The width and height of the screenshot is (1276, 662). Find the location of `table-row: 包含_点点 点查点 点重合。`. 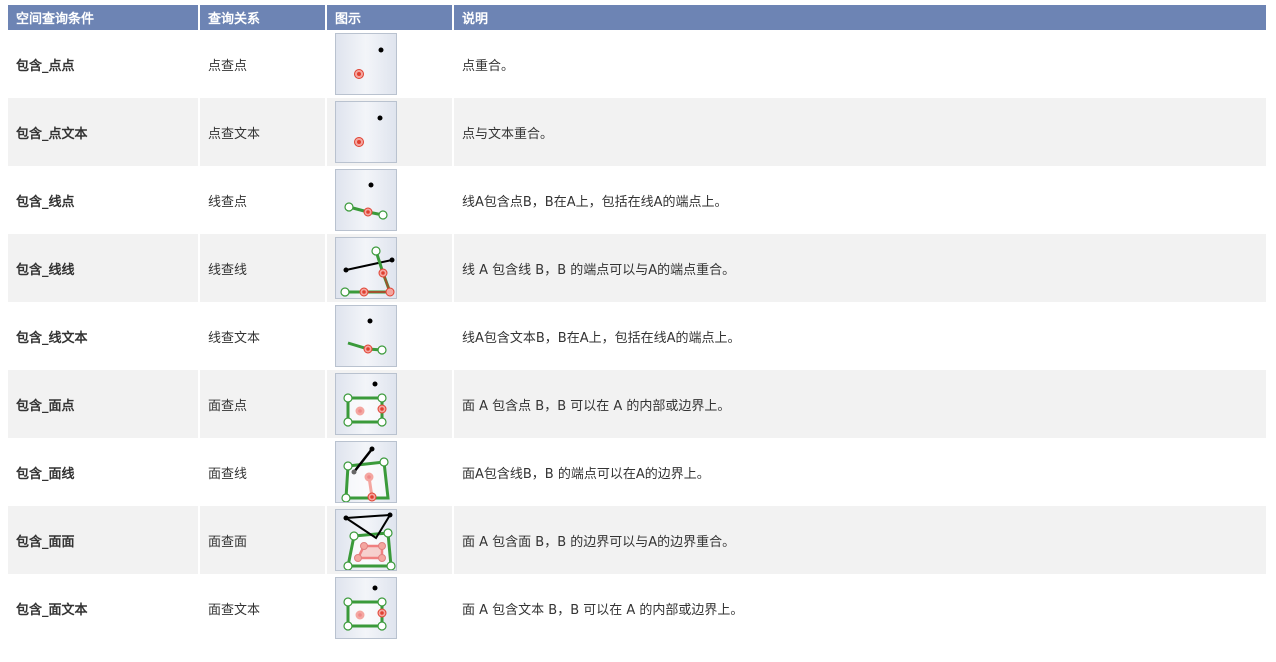

table-row: 包含_点点 点查点 点重合。 is located at coordinates (637, 64).